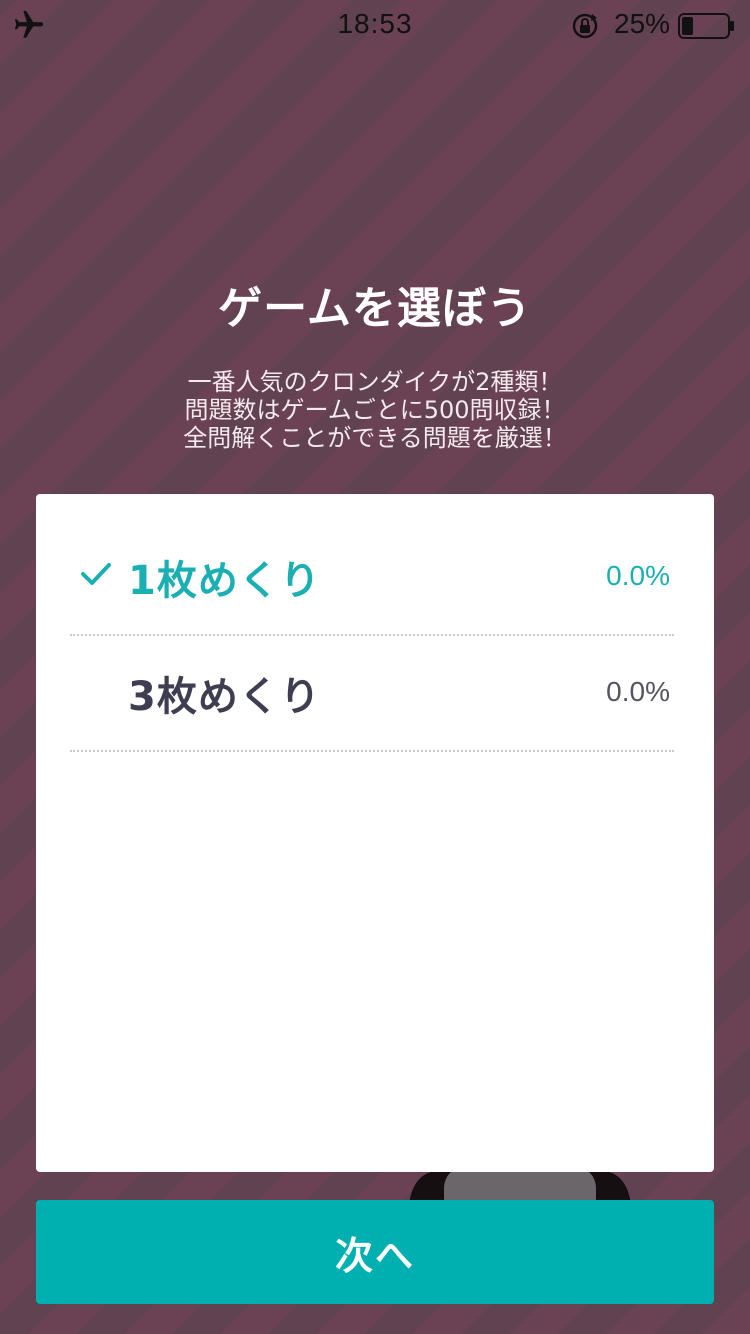  Describe the element at coordinates (96, 574) in the screenshot. I see `check-icon` at that location.